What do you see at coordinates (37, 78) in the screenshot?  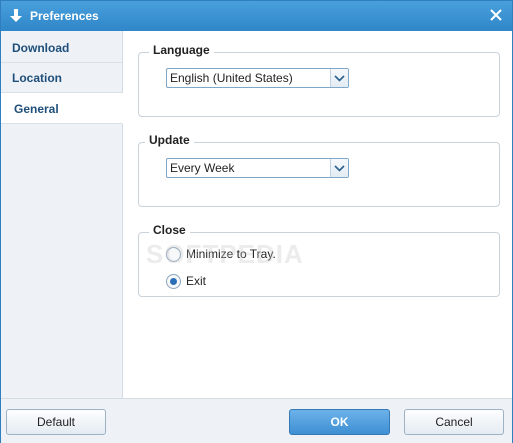 I see `sidebar-item-label: Location` at bounding box center [37, 78].